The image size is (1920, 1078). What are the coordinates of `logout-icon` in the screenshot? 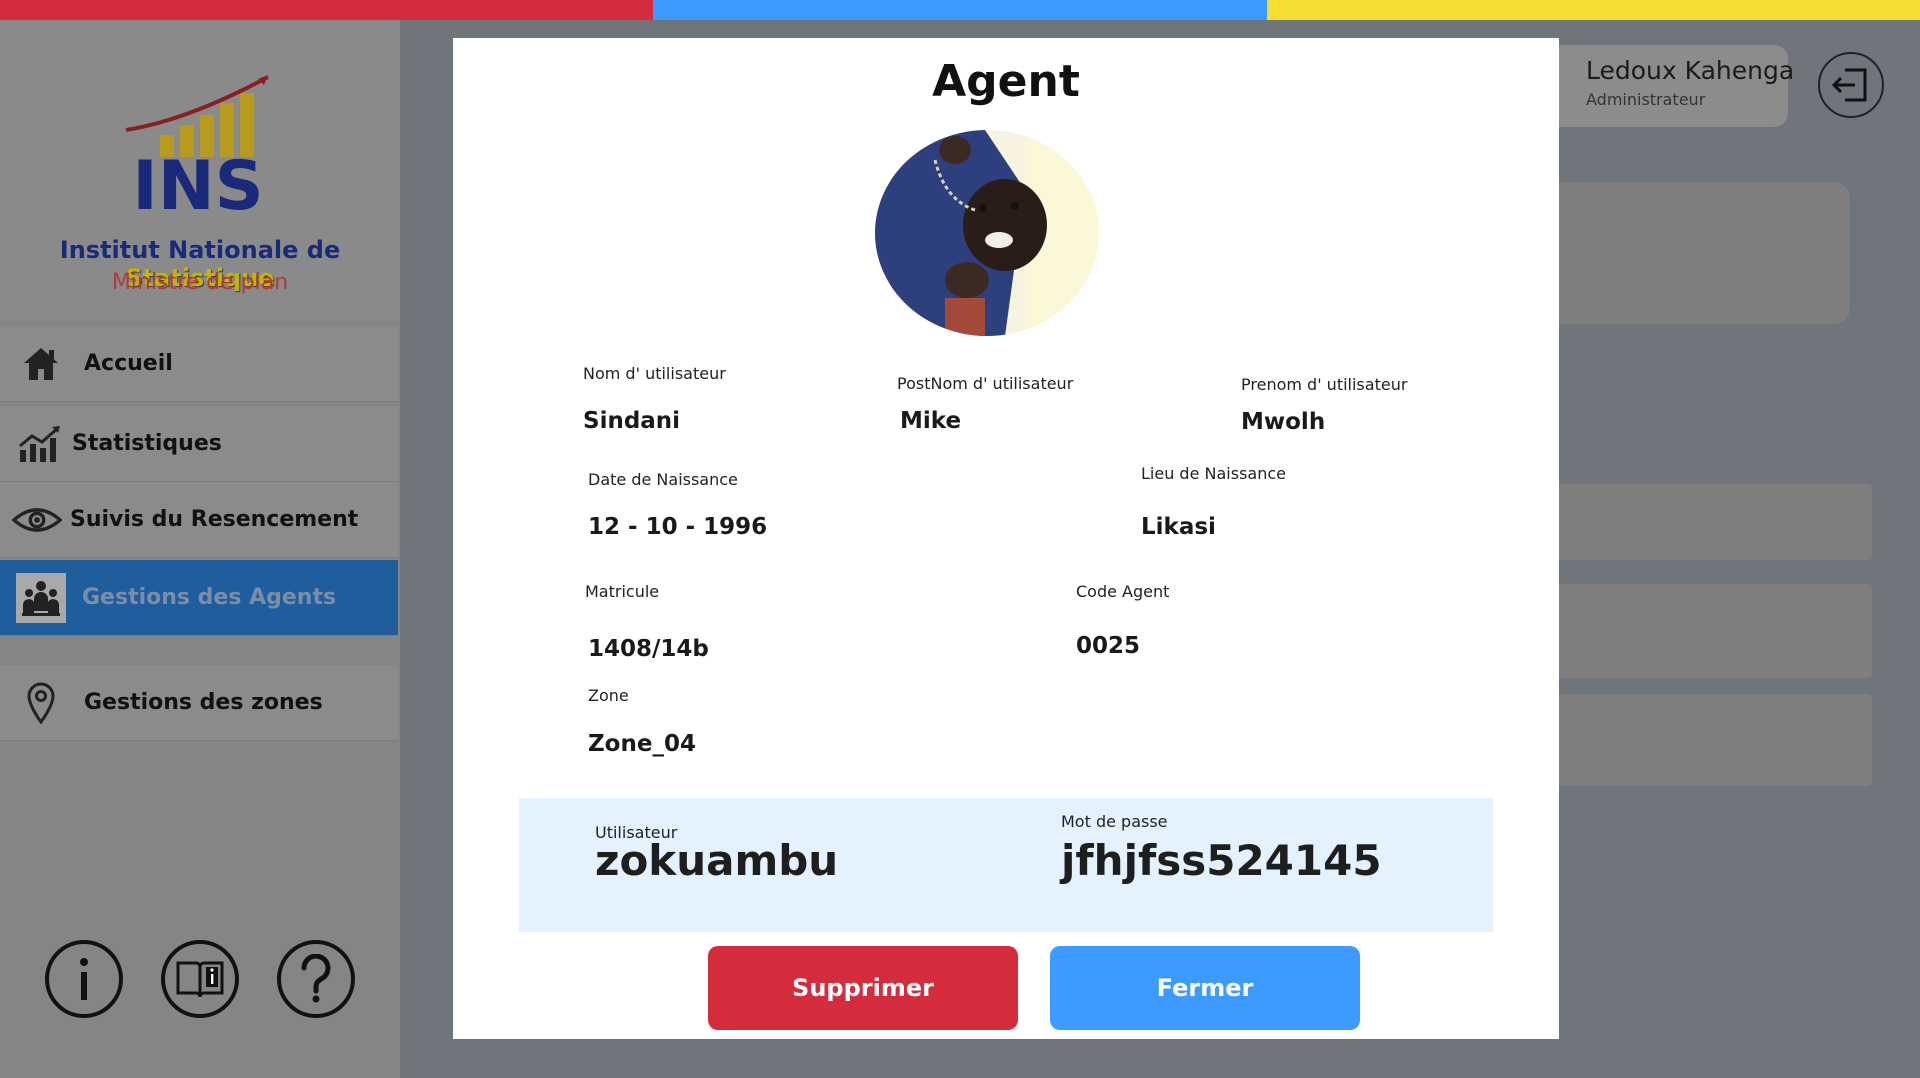 It's located at (1851, 85).